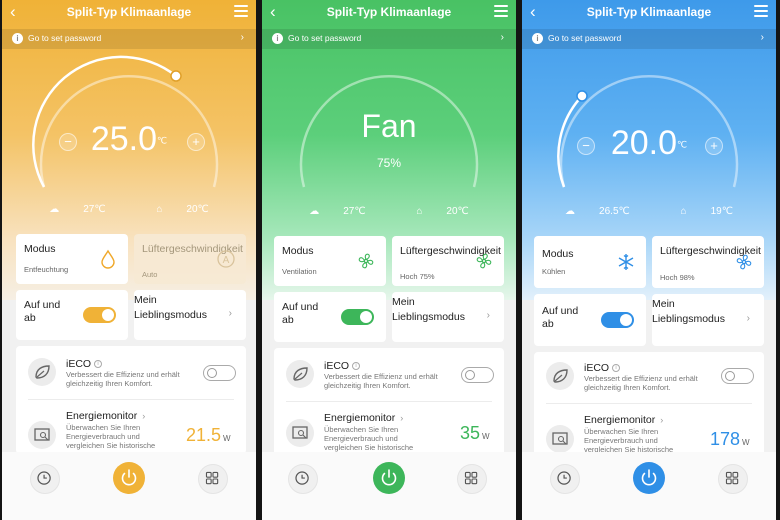 The image size is (780, 520). Describe the element at coordinates (721, 211) in the screenshot. I see `indoor-temperature-value: 19℃` at that location.